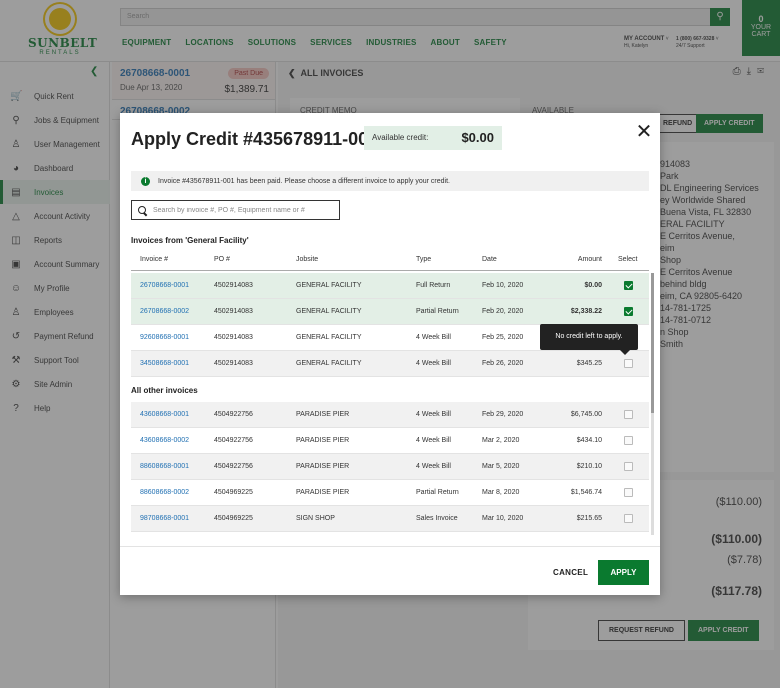 The width and height of the screenshot is (780, 688). What do you see at coordinates (164, 390) in the screenshot?
I see `section-title-other: All other invoices` at bounding box center [164, 390].